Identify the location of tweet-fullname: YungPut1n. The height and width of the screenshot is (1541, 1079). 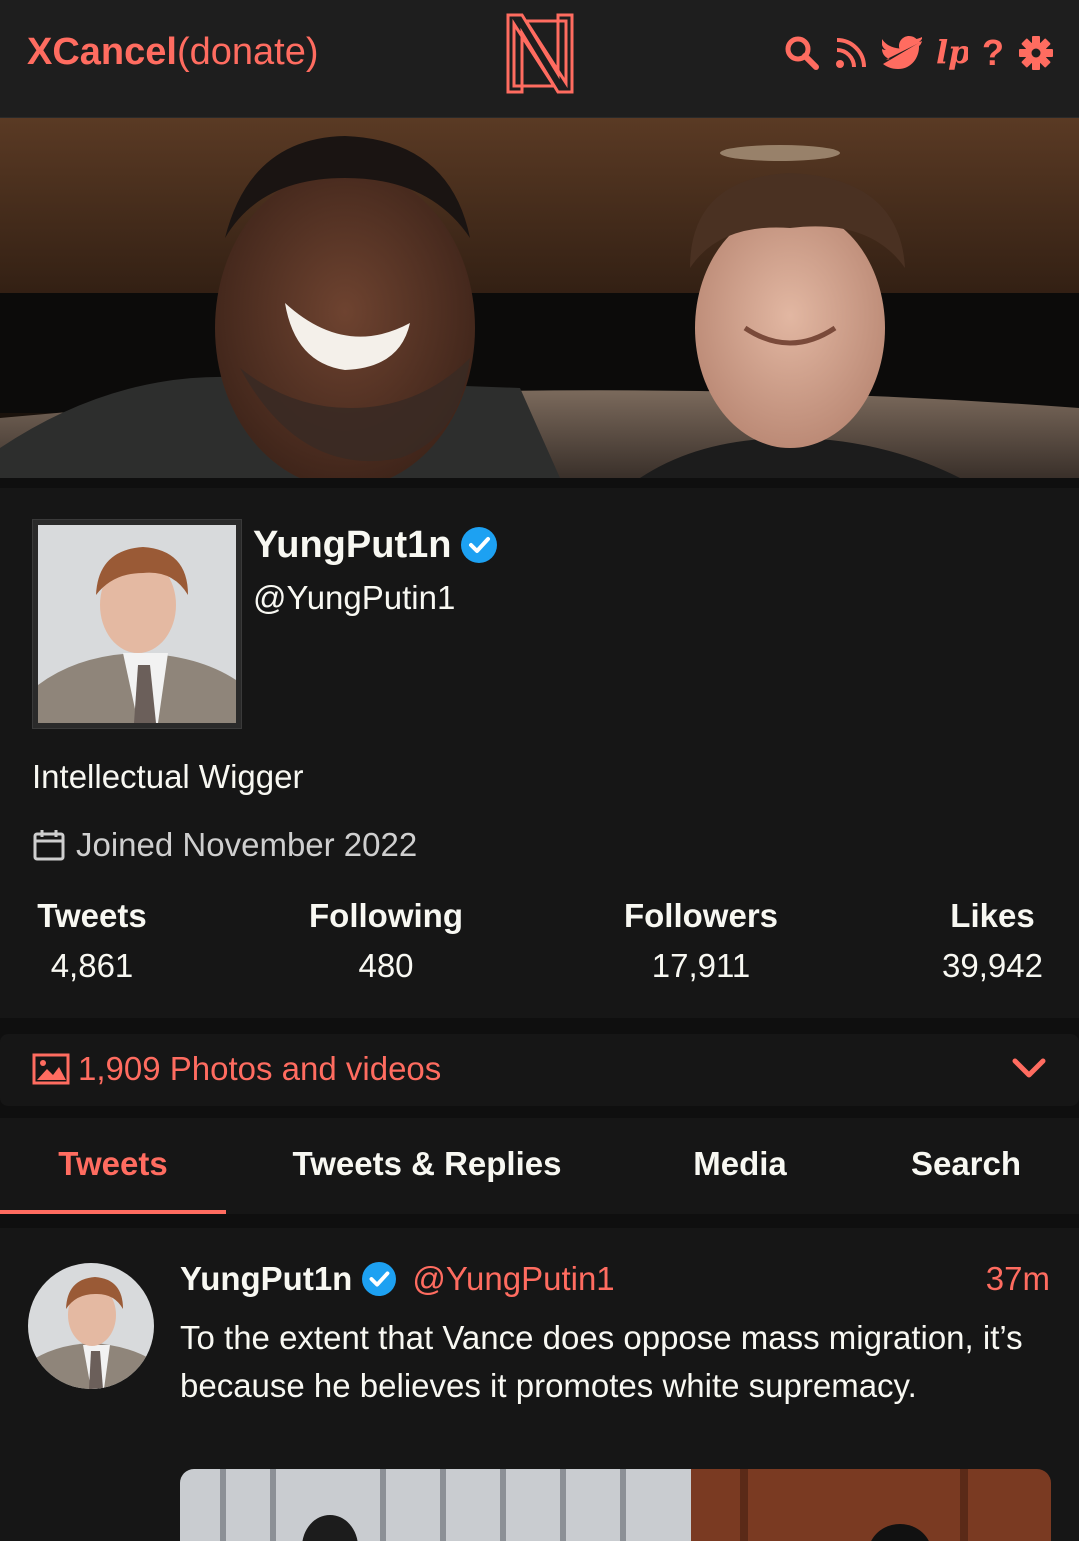
(266, 1279).